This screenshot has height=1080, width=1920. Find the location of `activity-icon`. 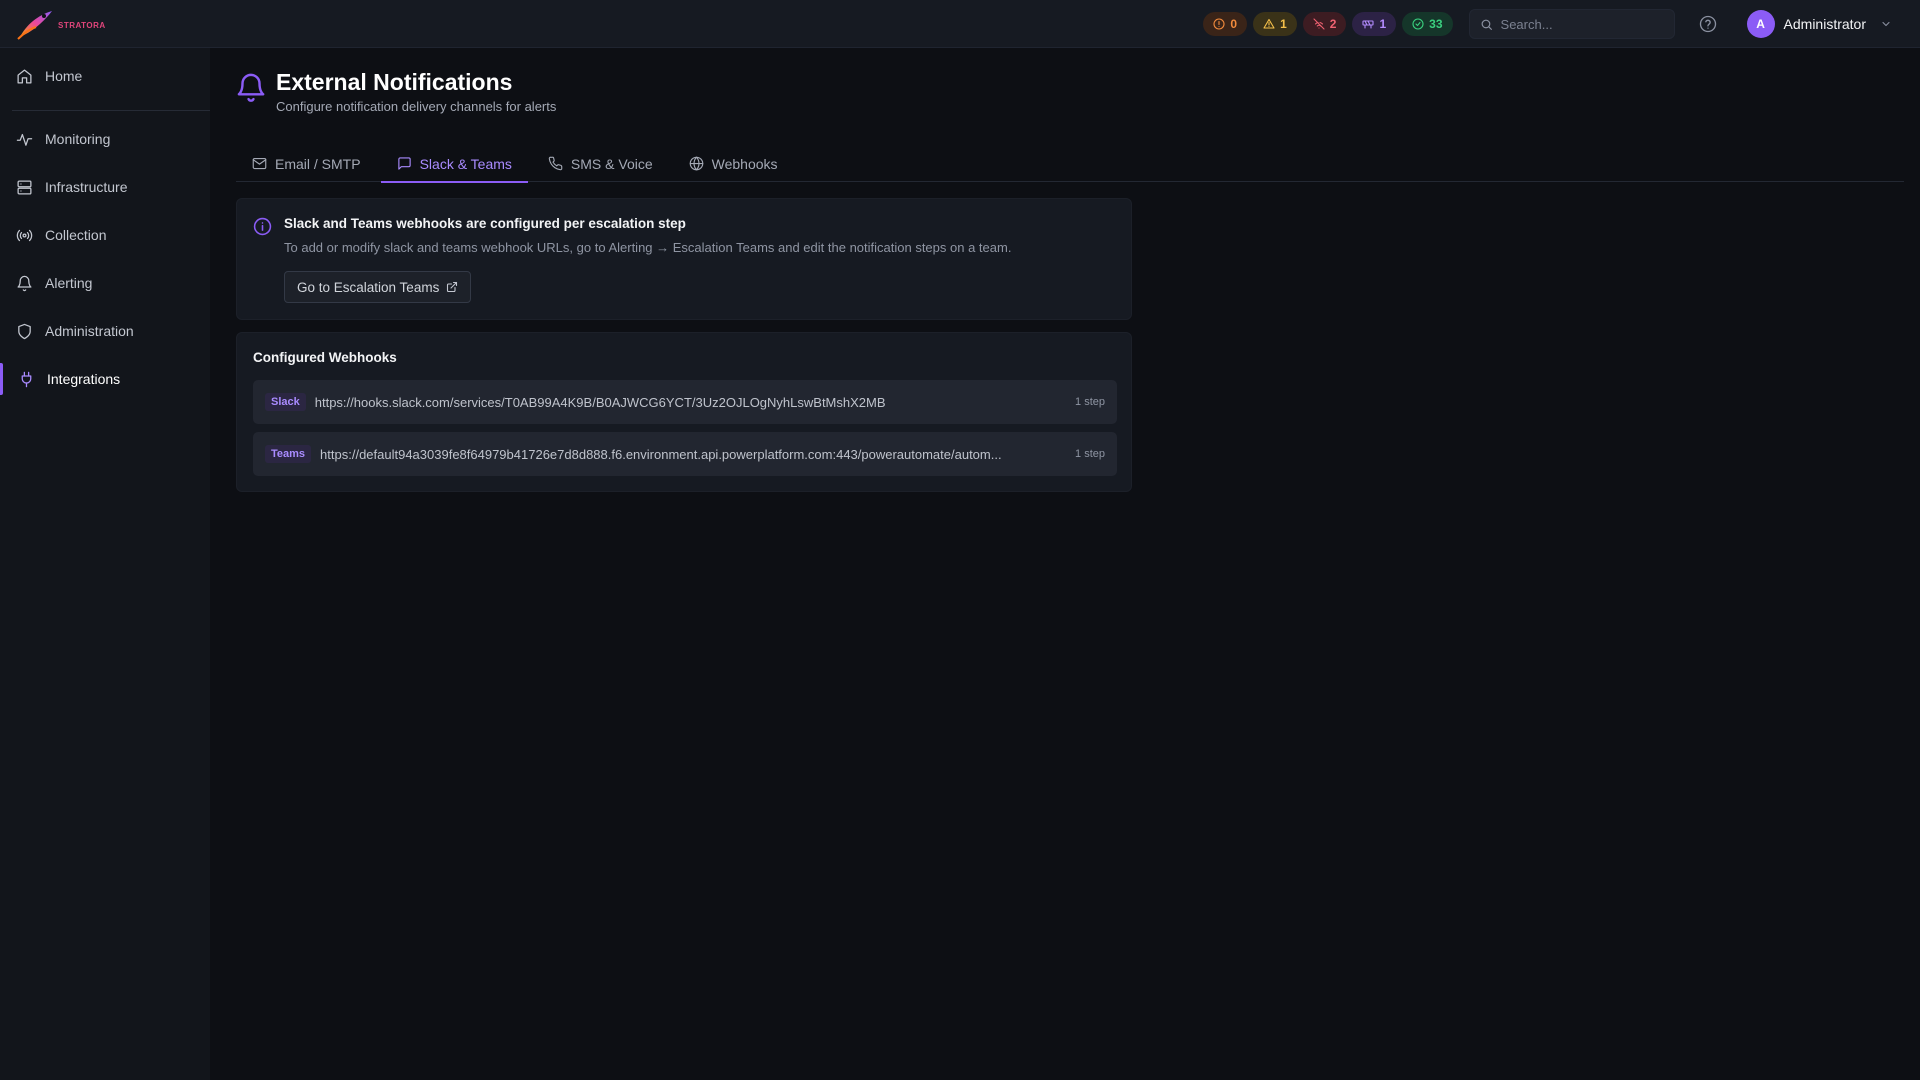

activity-icon is located at coordinates (24, 139).